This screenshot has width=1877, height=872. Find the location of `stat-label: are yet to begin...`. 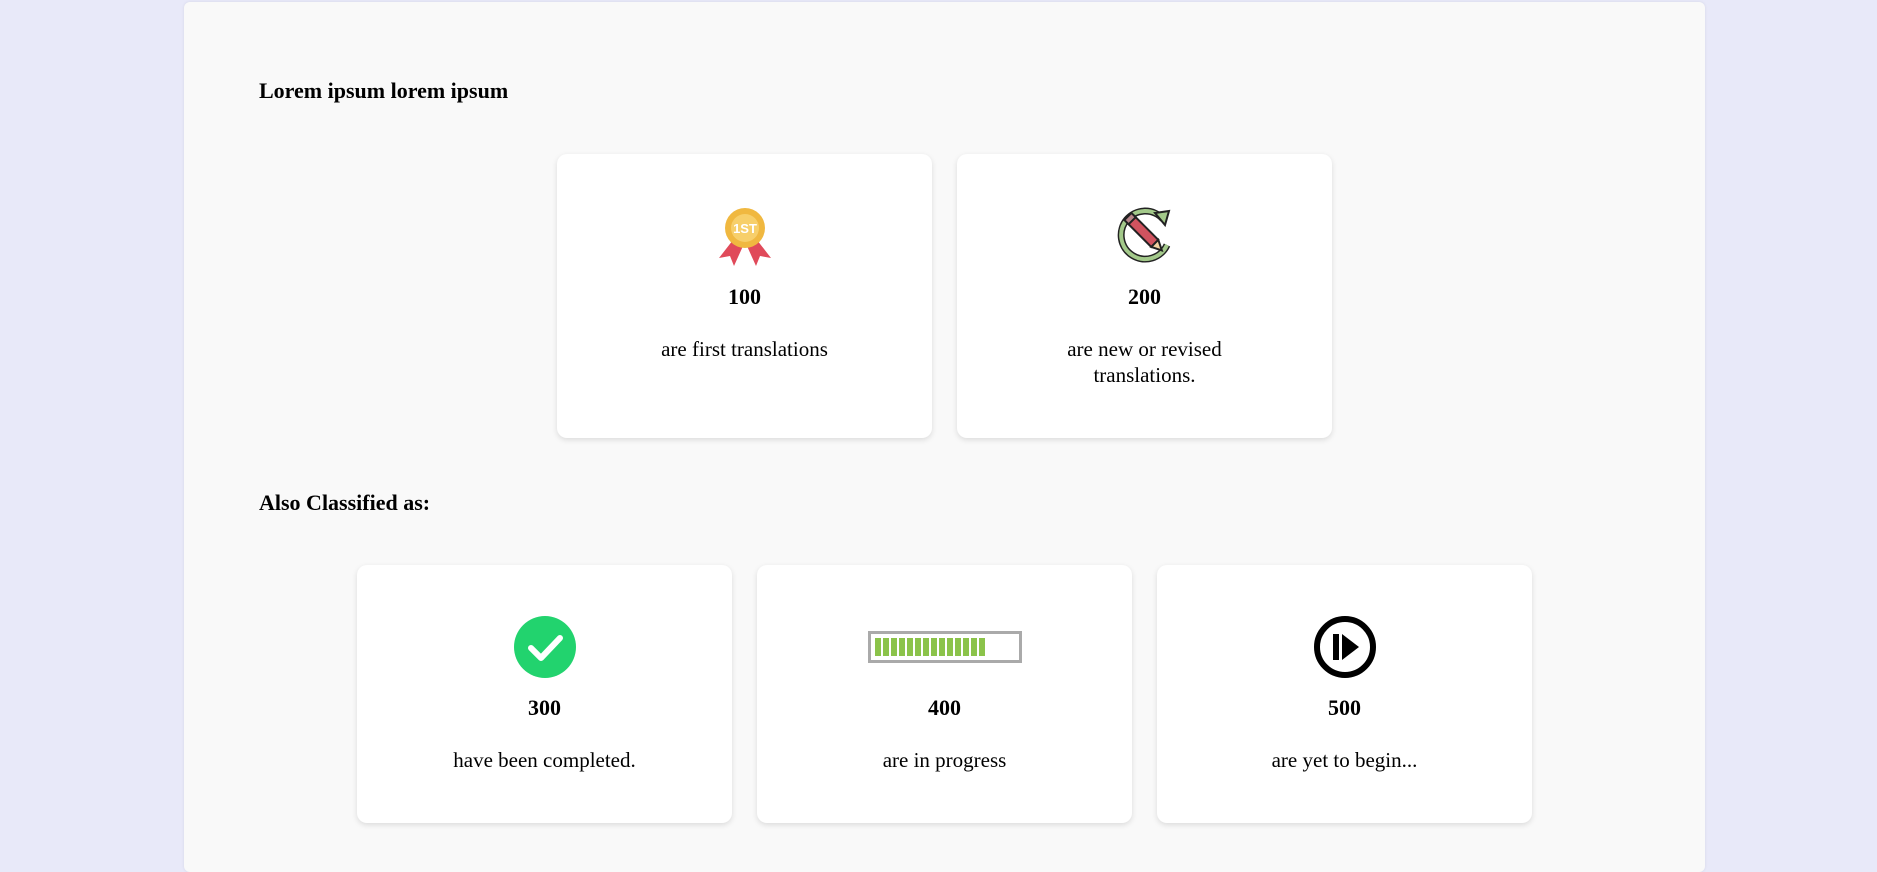

stat-label: are yet to begin... is located at coordinates (1344, 760).